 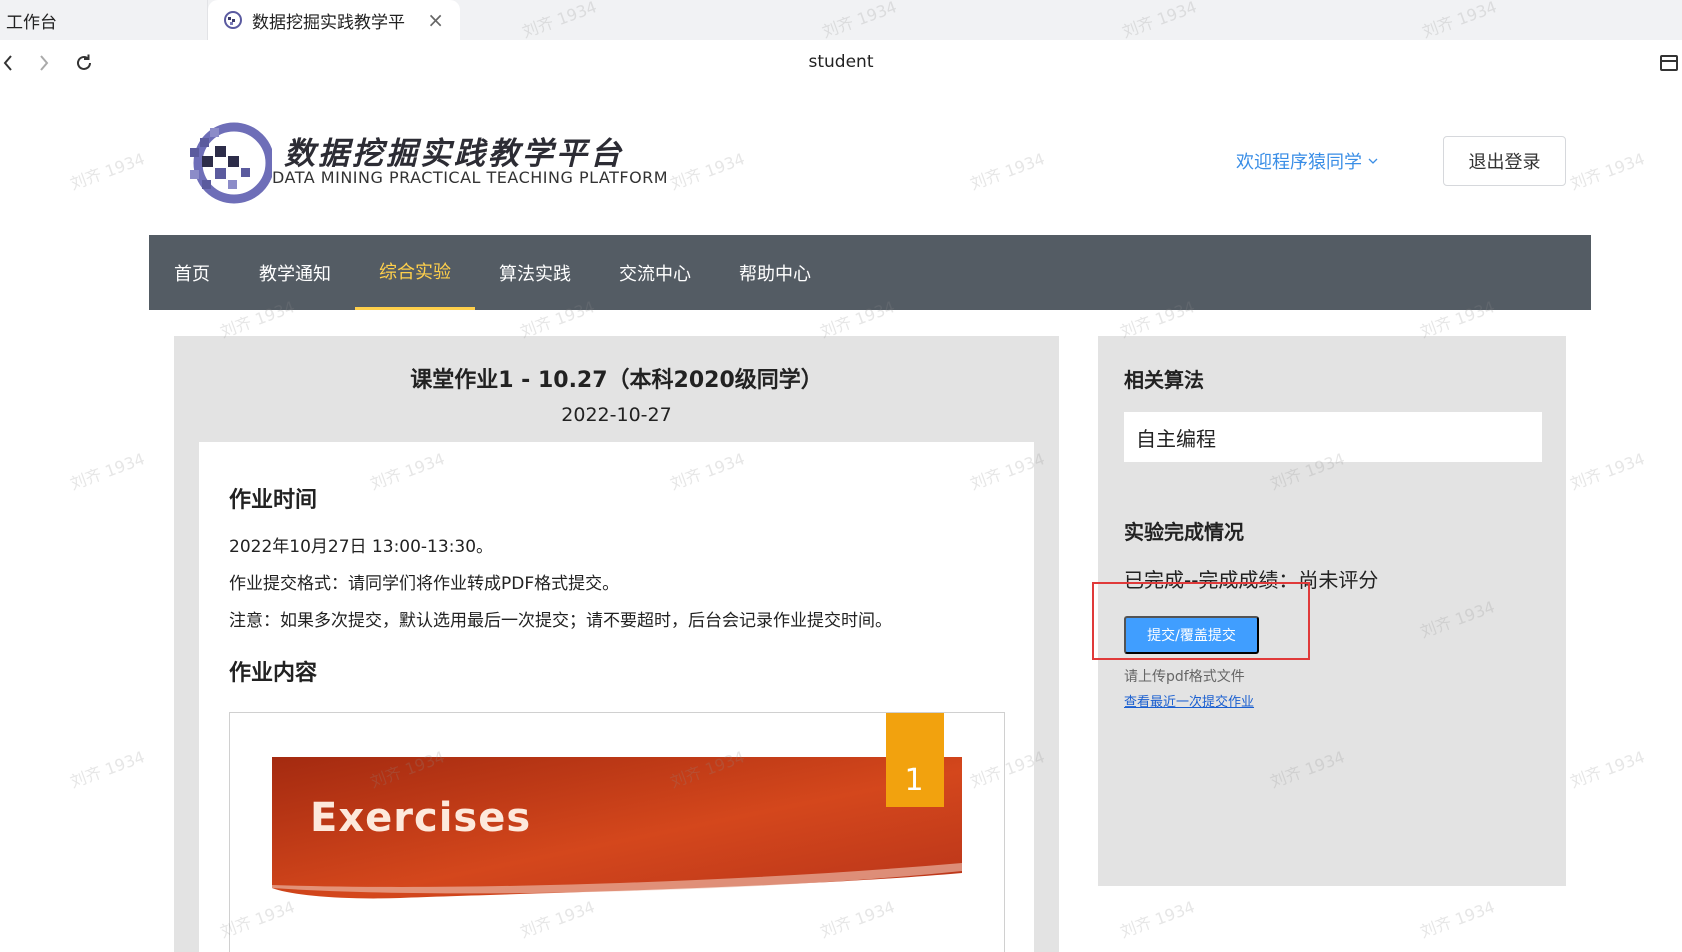 What do you see at coordinates (1333, 437) in the screenshot?
I see `algo-value: 自主编程` at bounding box center [1333, 437].